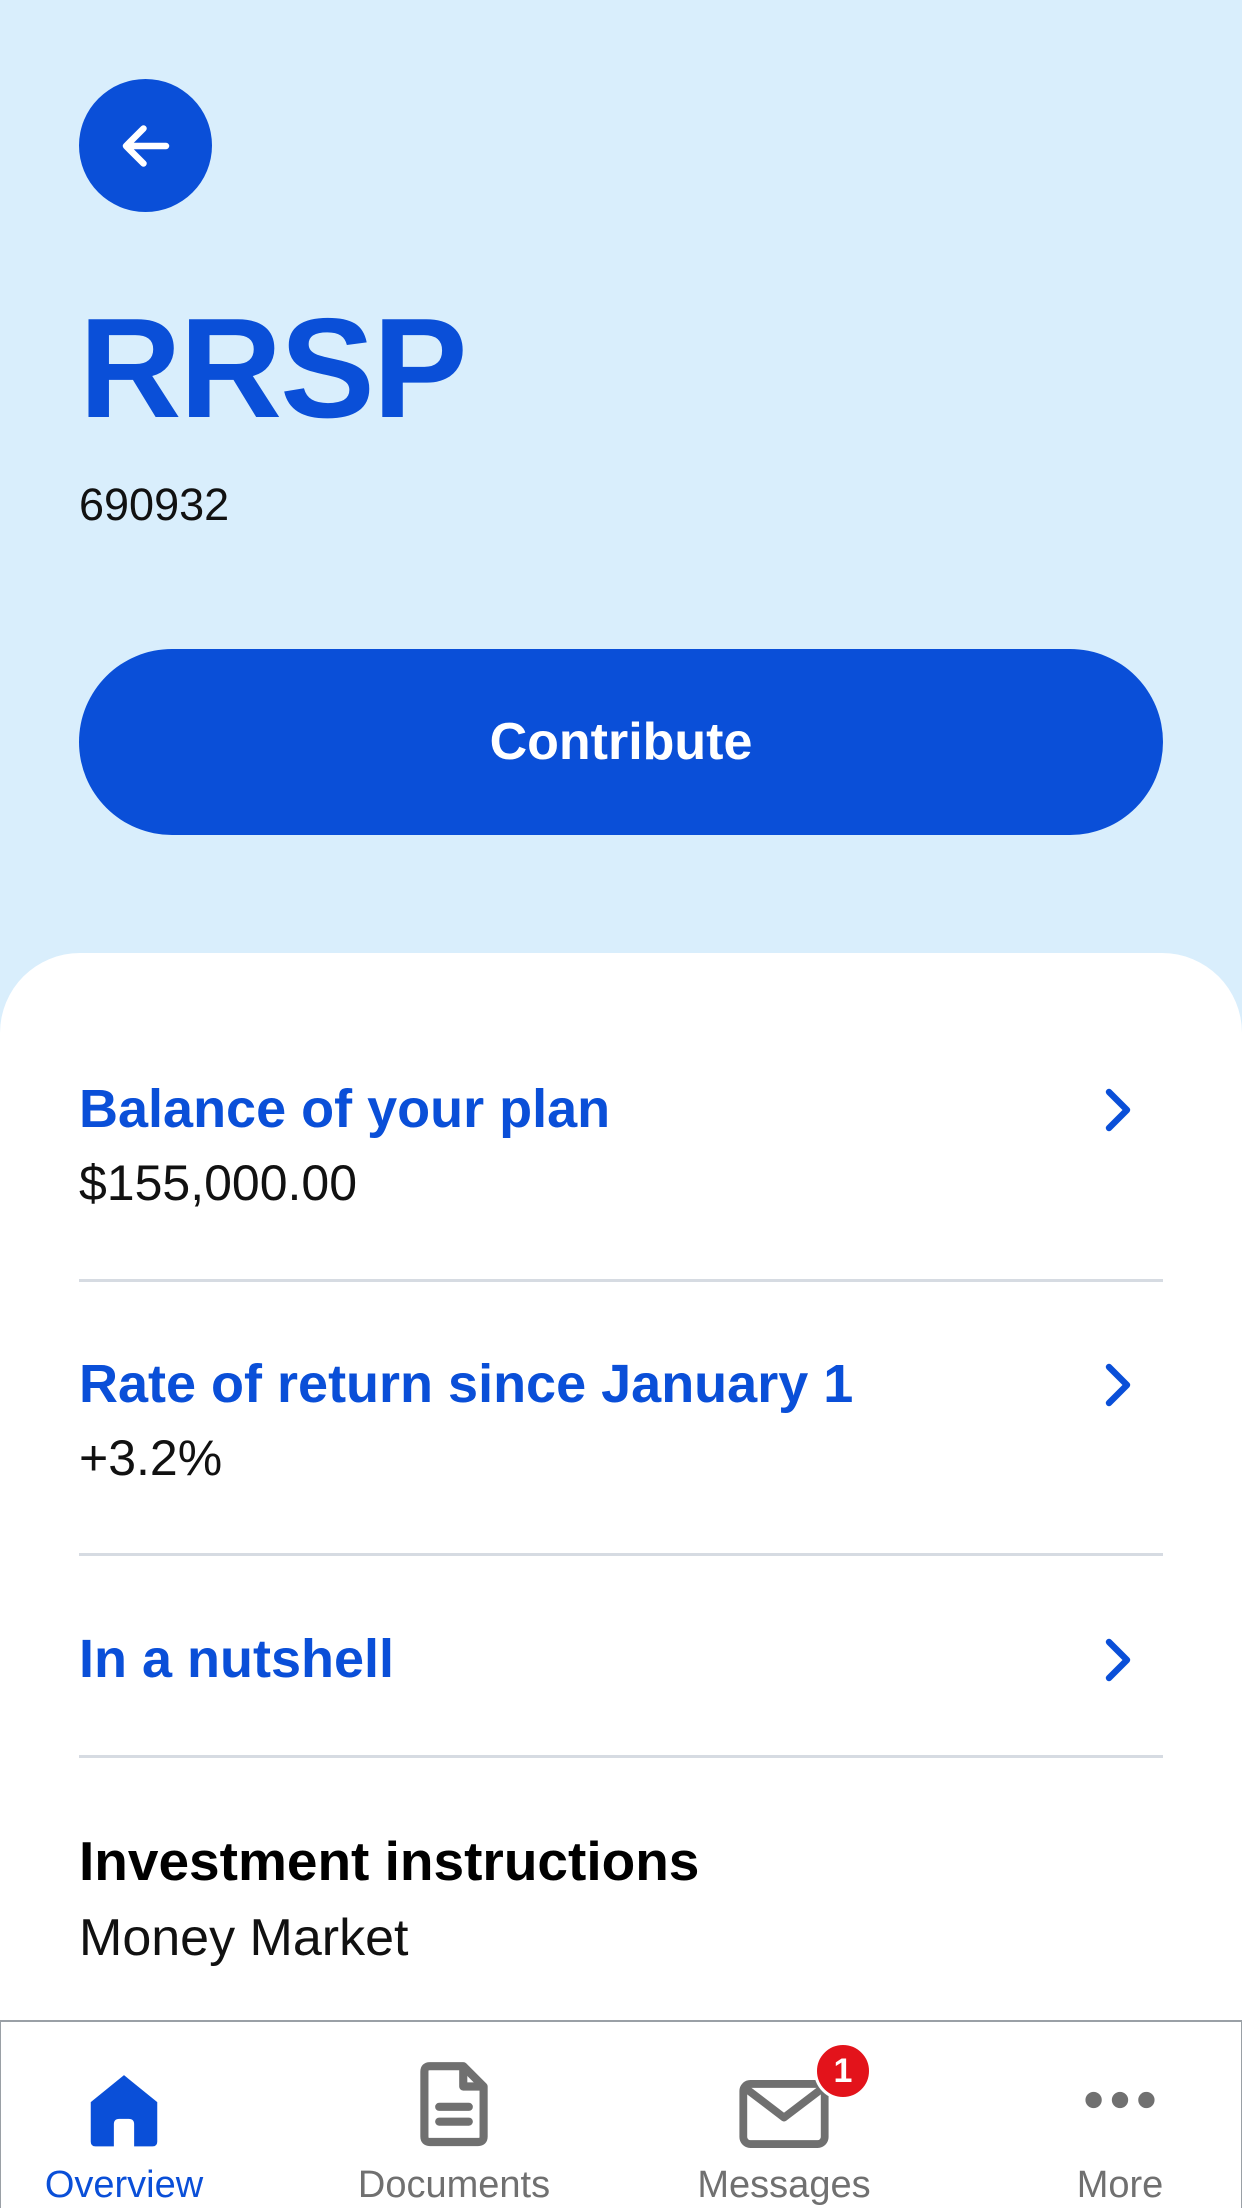 This screenshot has height=2208, width=1242. I want to click on balance-value: $155,000.00, so click(218, 1183).